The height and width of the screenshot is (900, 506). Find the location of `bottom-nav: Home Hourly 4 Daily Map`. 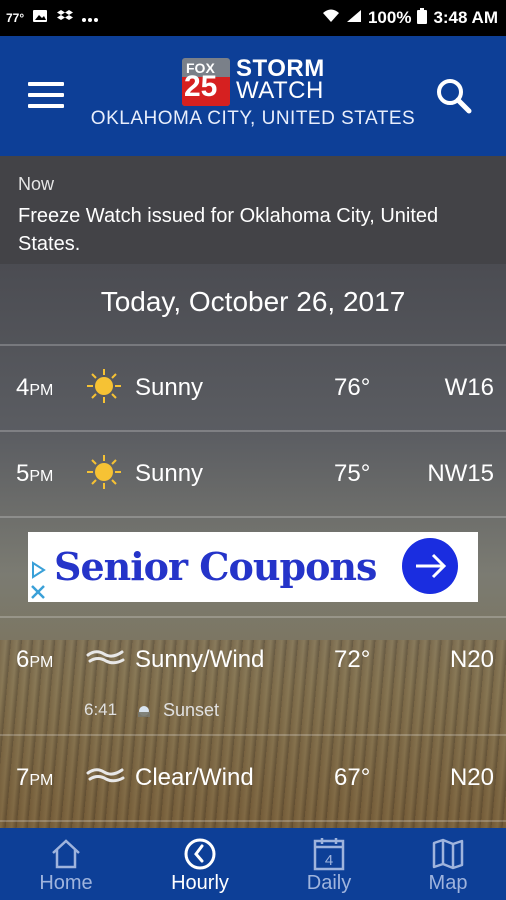

bottom-nav: Home Hourly 4 Daily Map is located at coordinates (253, 864).